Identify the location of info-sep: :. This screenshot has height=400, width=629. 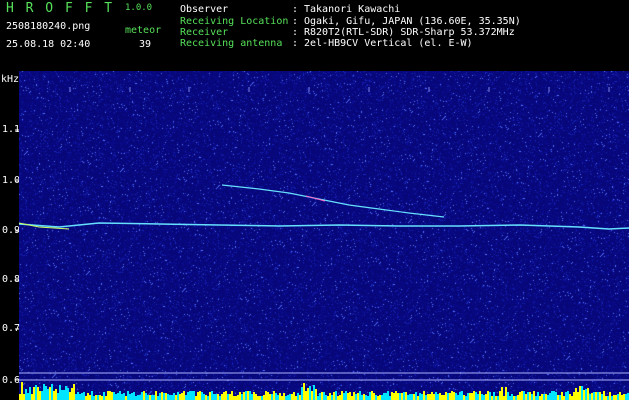
(295, 9).